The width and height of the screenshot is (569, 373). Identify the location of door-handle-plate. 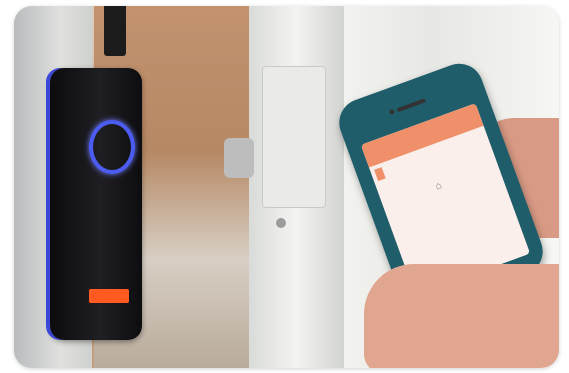
(294, 137).